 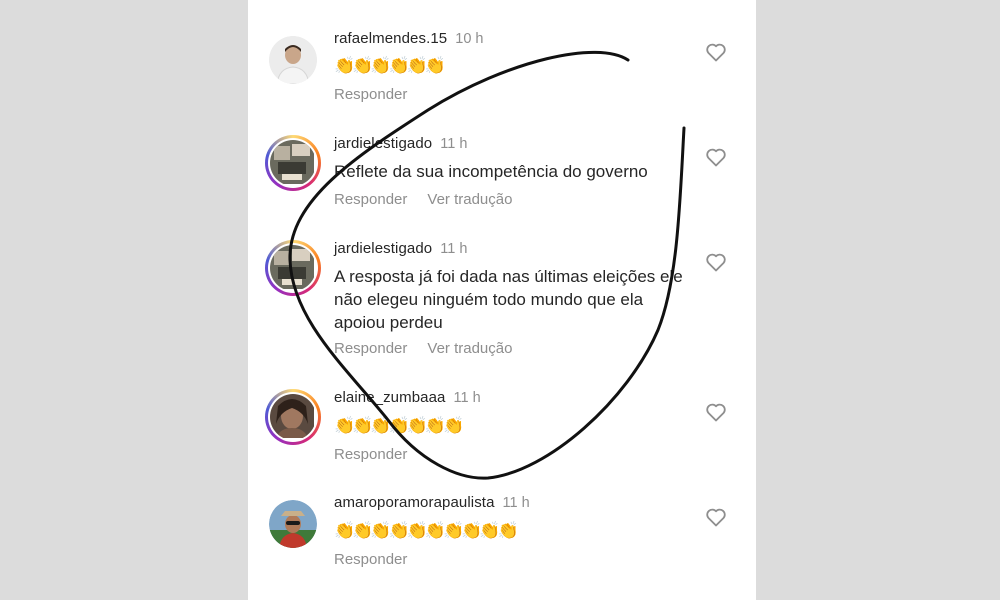 I want to click on timestamp: 10 h, so click(x=469, y=39).